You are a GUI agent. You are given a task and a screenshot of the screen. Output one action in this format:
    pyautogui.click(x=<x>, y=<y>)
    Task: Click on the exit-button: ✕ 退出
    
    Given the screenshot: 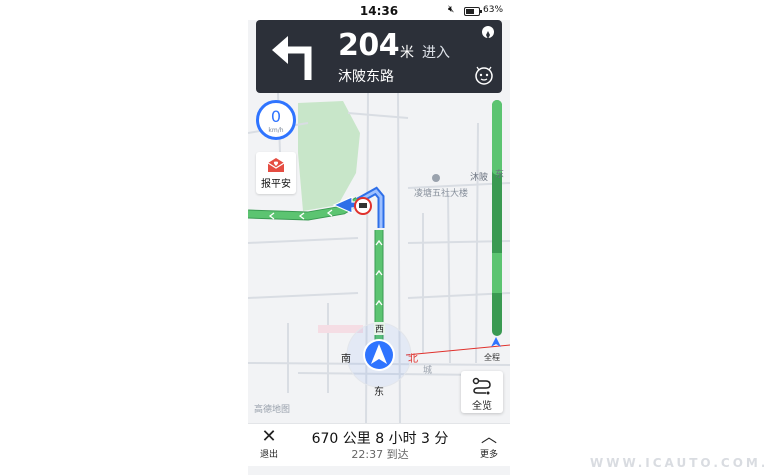 What is the action you would take?
    pyautogui.click(x=269, y=443)
    